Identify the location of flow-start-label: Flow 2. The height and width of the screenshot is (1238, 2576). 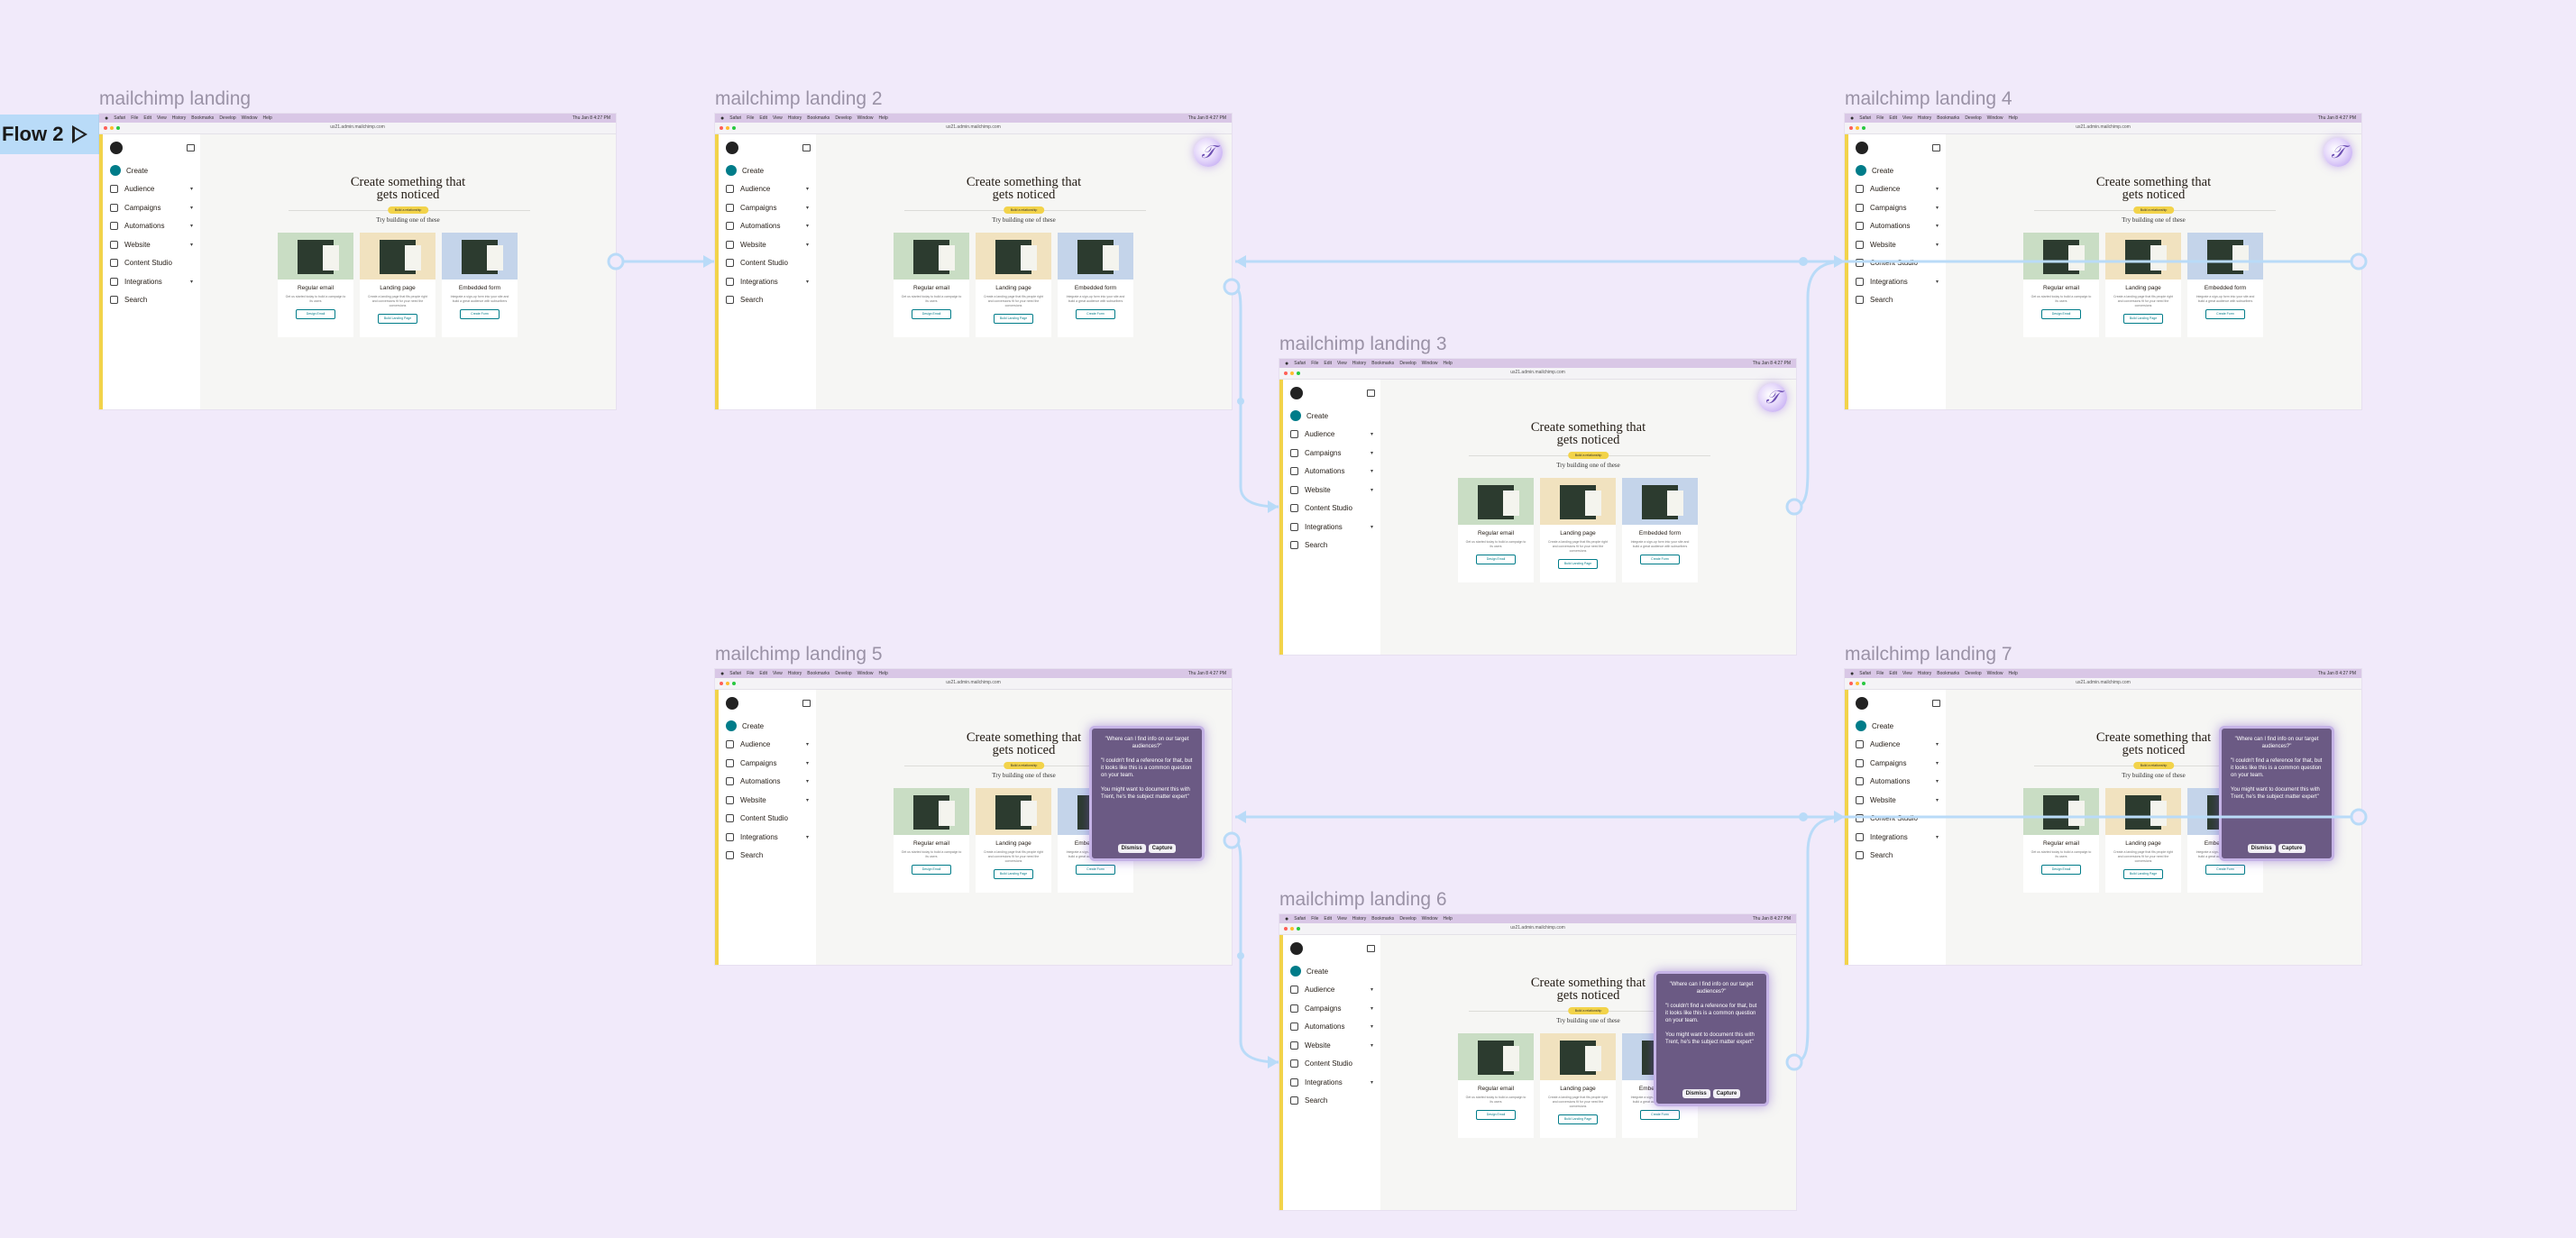
(50, 134).